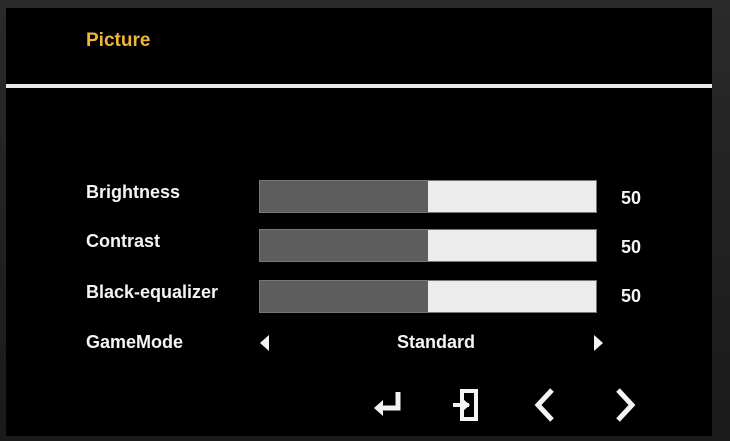 This screenshot has width=730, height=441. I want to click on contrast-slider-fill, so click(344, 245).